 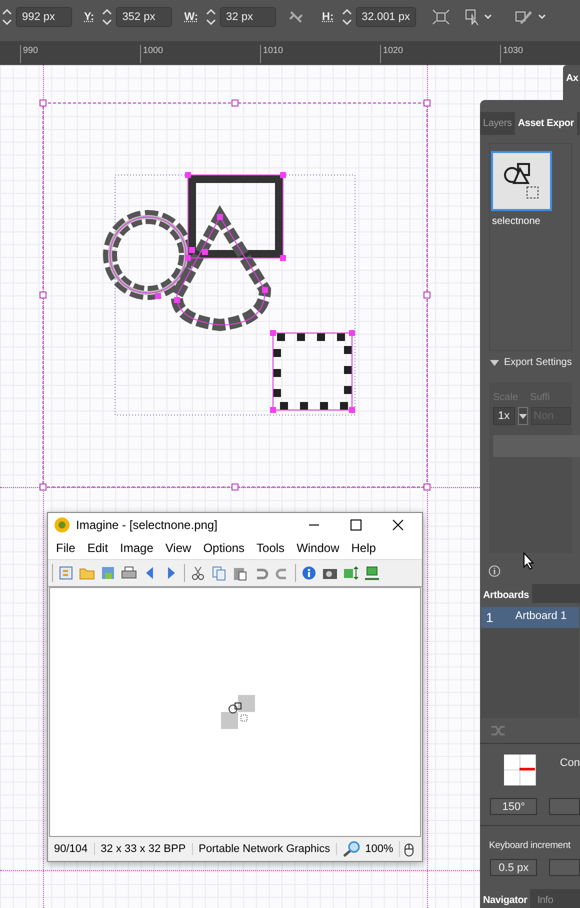 What do you see at coordinates (318, 548) in the screenshot?
I see `menu-item: Window` at bounding box center [318, 548].